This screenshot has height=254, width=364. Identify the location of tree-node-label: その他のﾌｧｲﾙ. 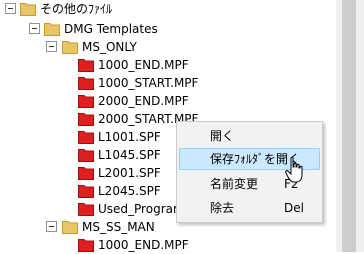
(76, 9).